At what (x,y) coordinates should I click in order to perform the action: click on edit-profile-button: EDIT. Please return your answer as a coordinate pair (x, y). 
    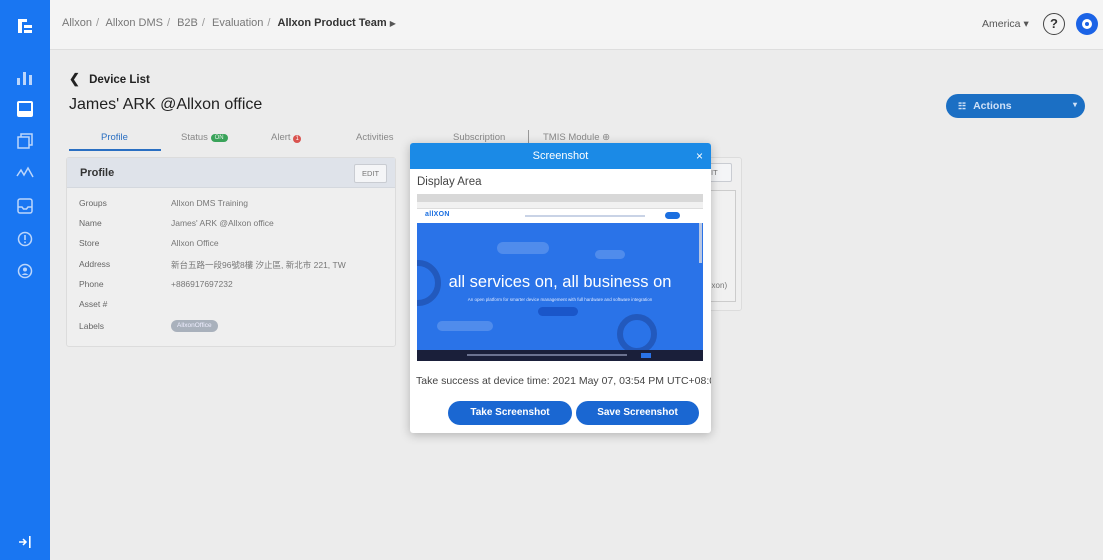
    Looking at the image, I should click on (370, 173).